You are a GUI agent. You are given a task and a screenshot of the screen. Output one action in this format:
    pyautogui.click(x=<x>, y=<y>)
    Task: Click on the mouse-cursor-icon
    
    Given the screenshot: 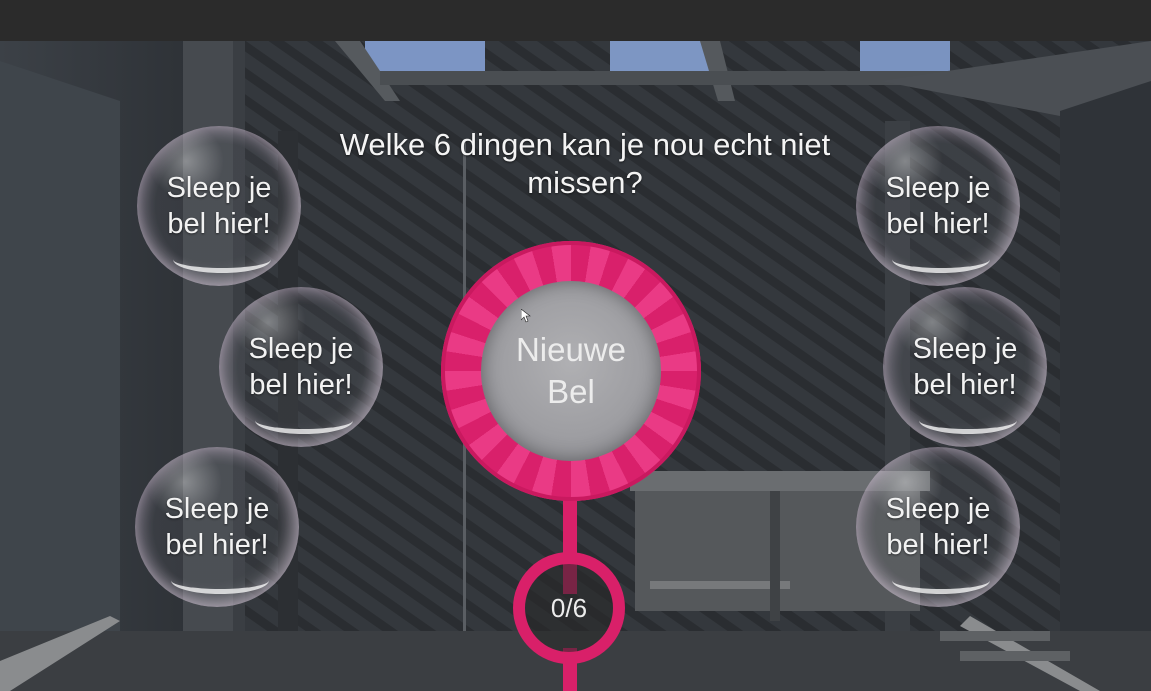 What is the action you would take?
    pyautogui.click(x=526, y=316)
    